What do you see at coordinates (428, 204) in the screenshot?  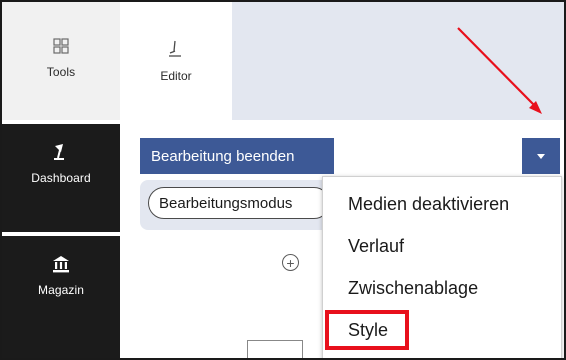 I see `menu-item-disable-media: Medien deaktivieren` at bounding box center [428, 204].